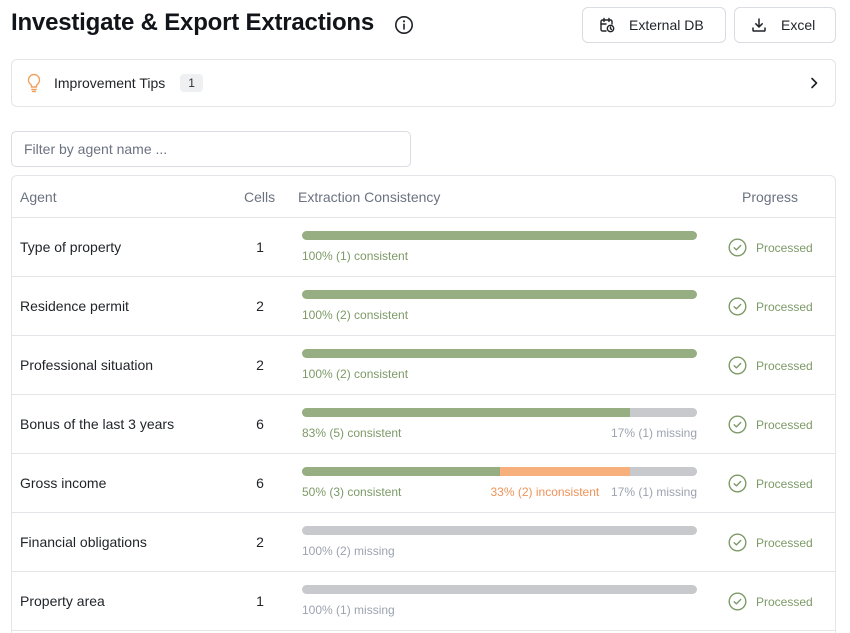 The width and height of the screenshot is (850, 633). I want to click on column-header-agent: Agent, so click(38, 197).